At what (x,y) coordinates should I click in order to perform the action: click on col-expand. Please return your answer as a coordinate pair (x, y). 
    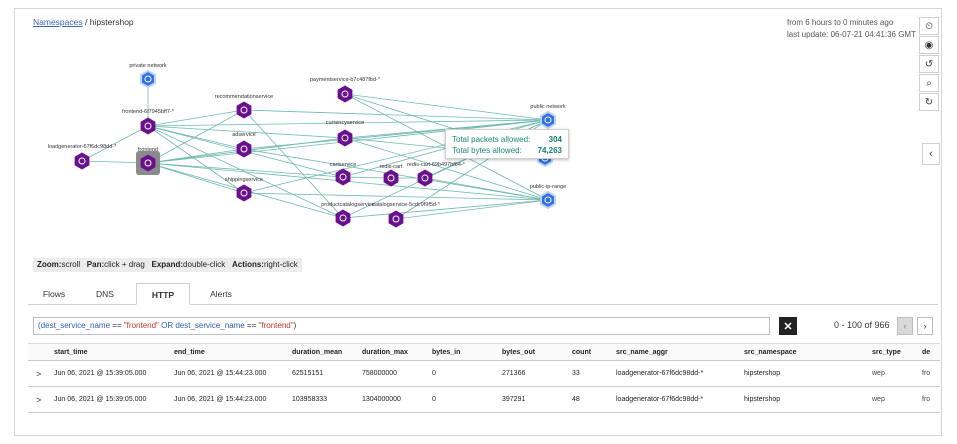
    Looking at the image, I should click on (39, 352).